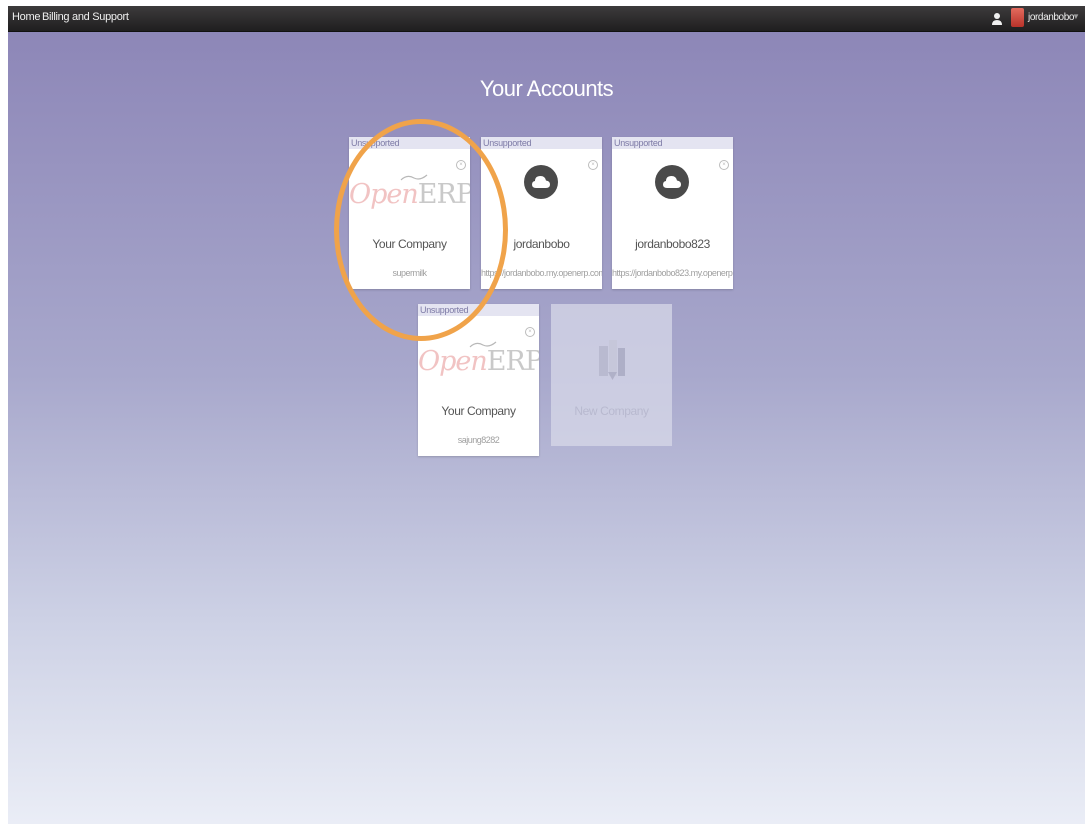 The image size is (1085, 824). I want to click on new-company-button: New Company, so click(611, 375).